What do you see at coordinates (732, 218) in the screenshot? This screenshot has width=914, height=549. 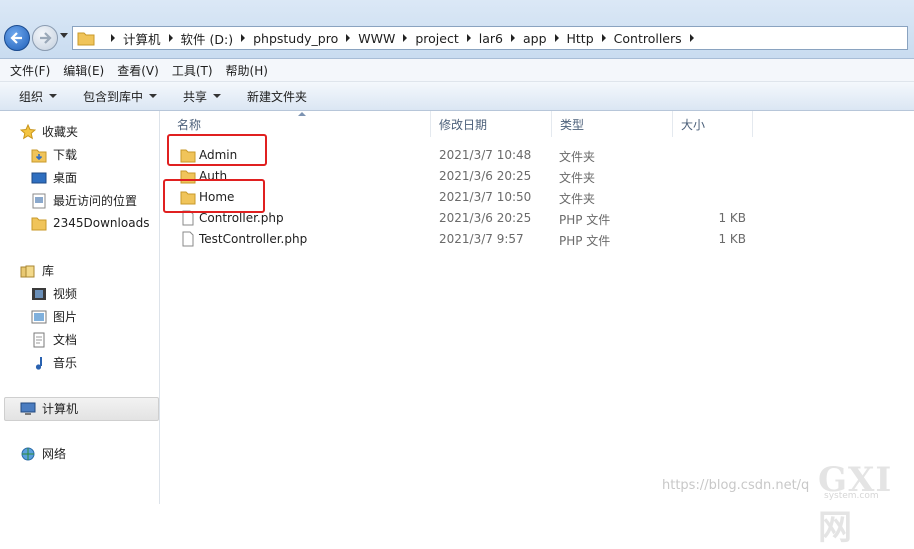 I see `file-size: 1 KB` at bounding box center [732, 218].